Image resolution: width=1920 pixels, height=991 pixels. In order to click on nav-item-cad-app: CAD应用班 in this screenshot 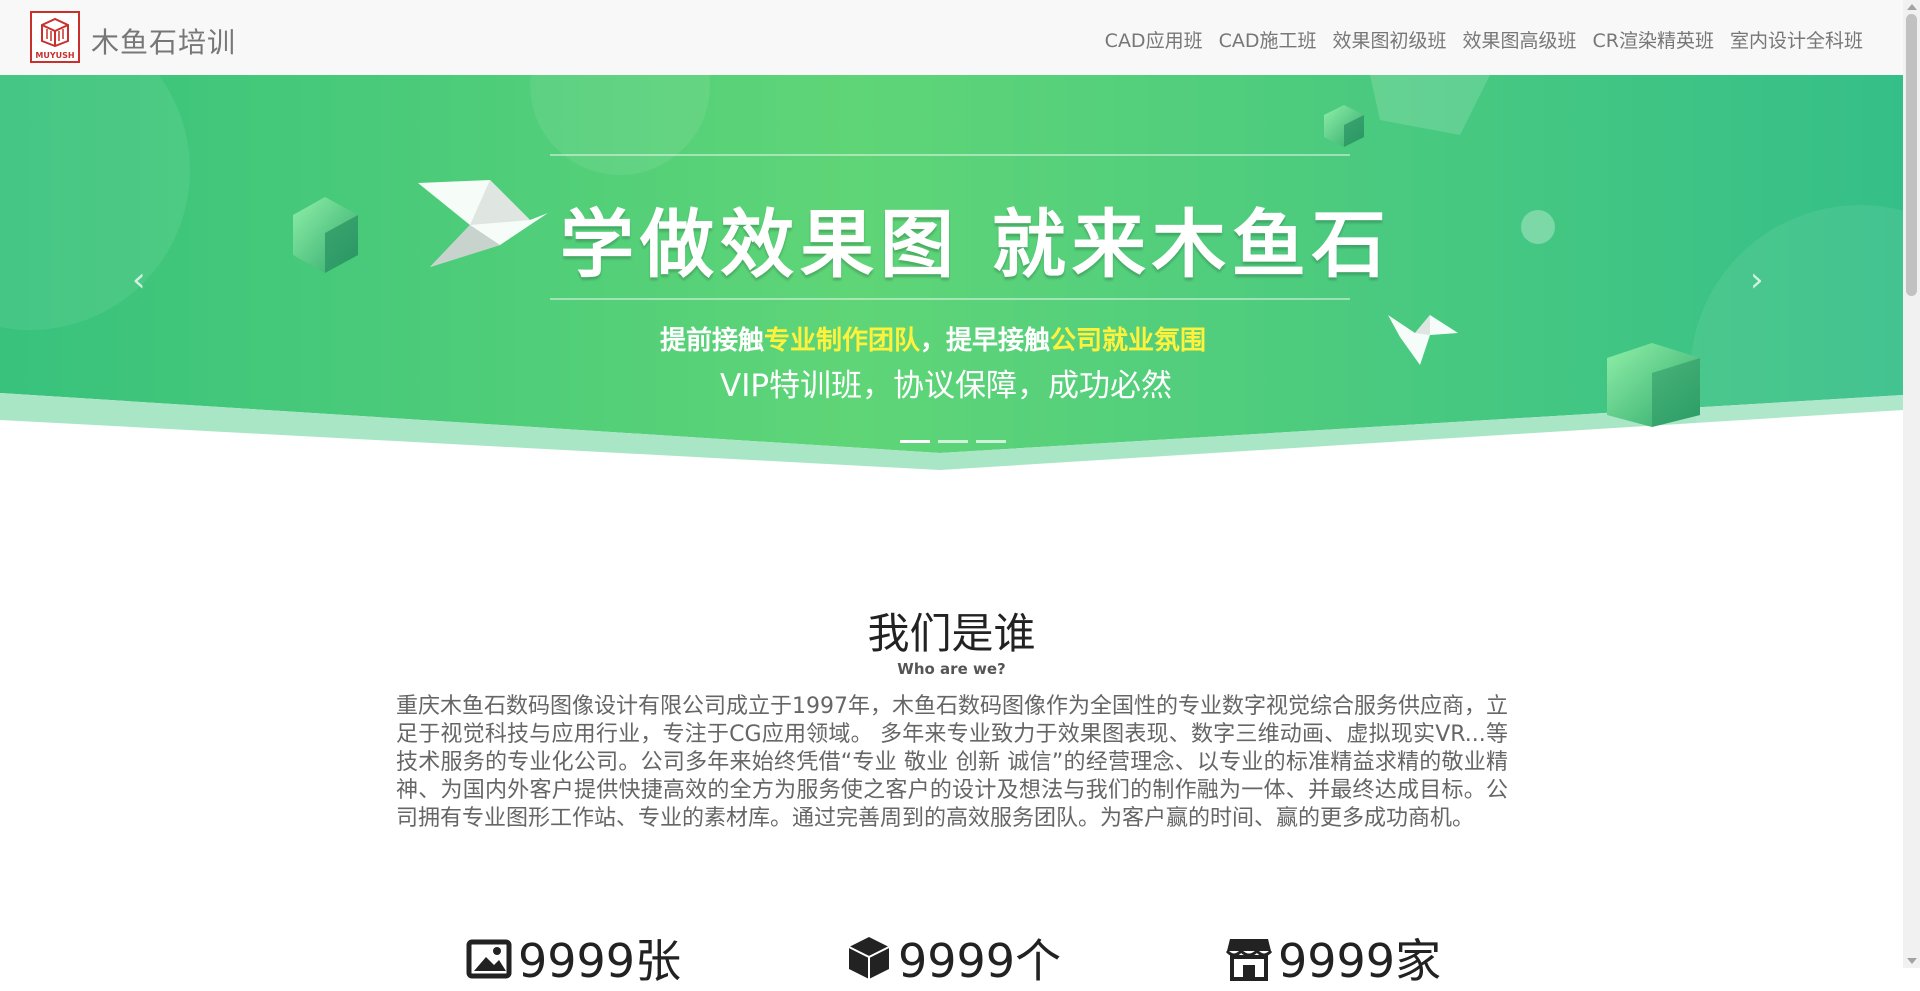, I will do `click(1154, 39)`.